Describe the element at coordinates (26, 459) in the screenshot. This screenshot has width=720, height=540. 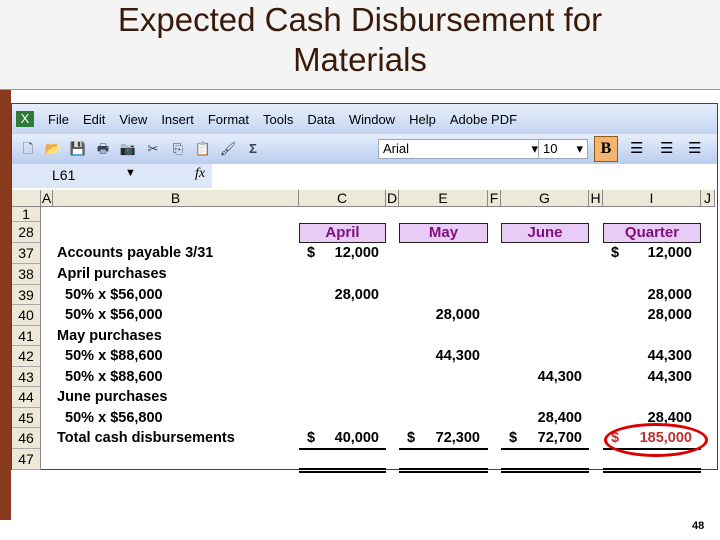
I see `row-header-47: 47` at that location.